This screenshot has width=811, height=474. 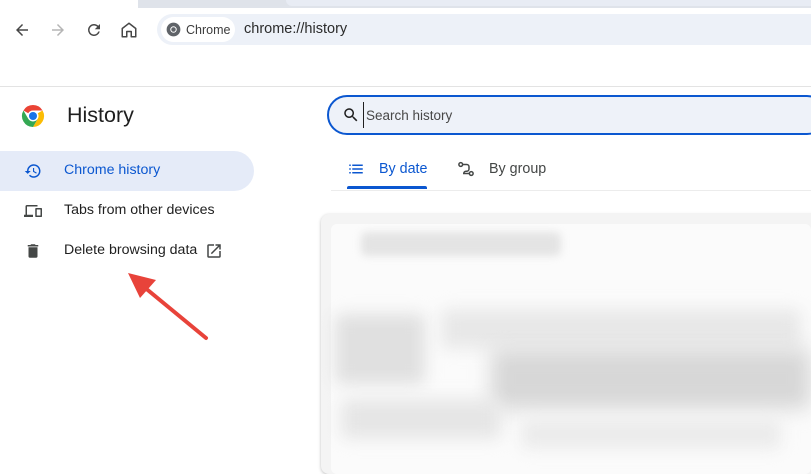 What do you see at coordinates (403, 169) in the screenshot?
I see `tab-label: By date` at bounding box center [403, 169].